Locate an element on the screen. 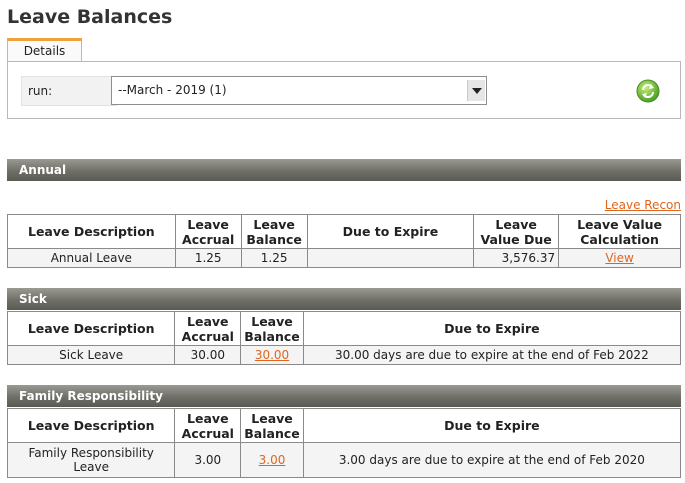 Image resolution: width=685 pixels, height=483 pixels. cell-balance: 1.25 is located at coordinates (274, 258).